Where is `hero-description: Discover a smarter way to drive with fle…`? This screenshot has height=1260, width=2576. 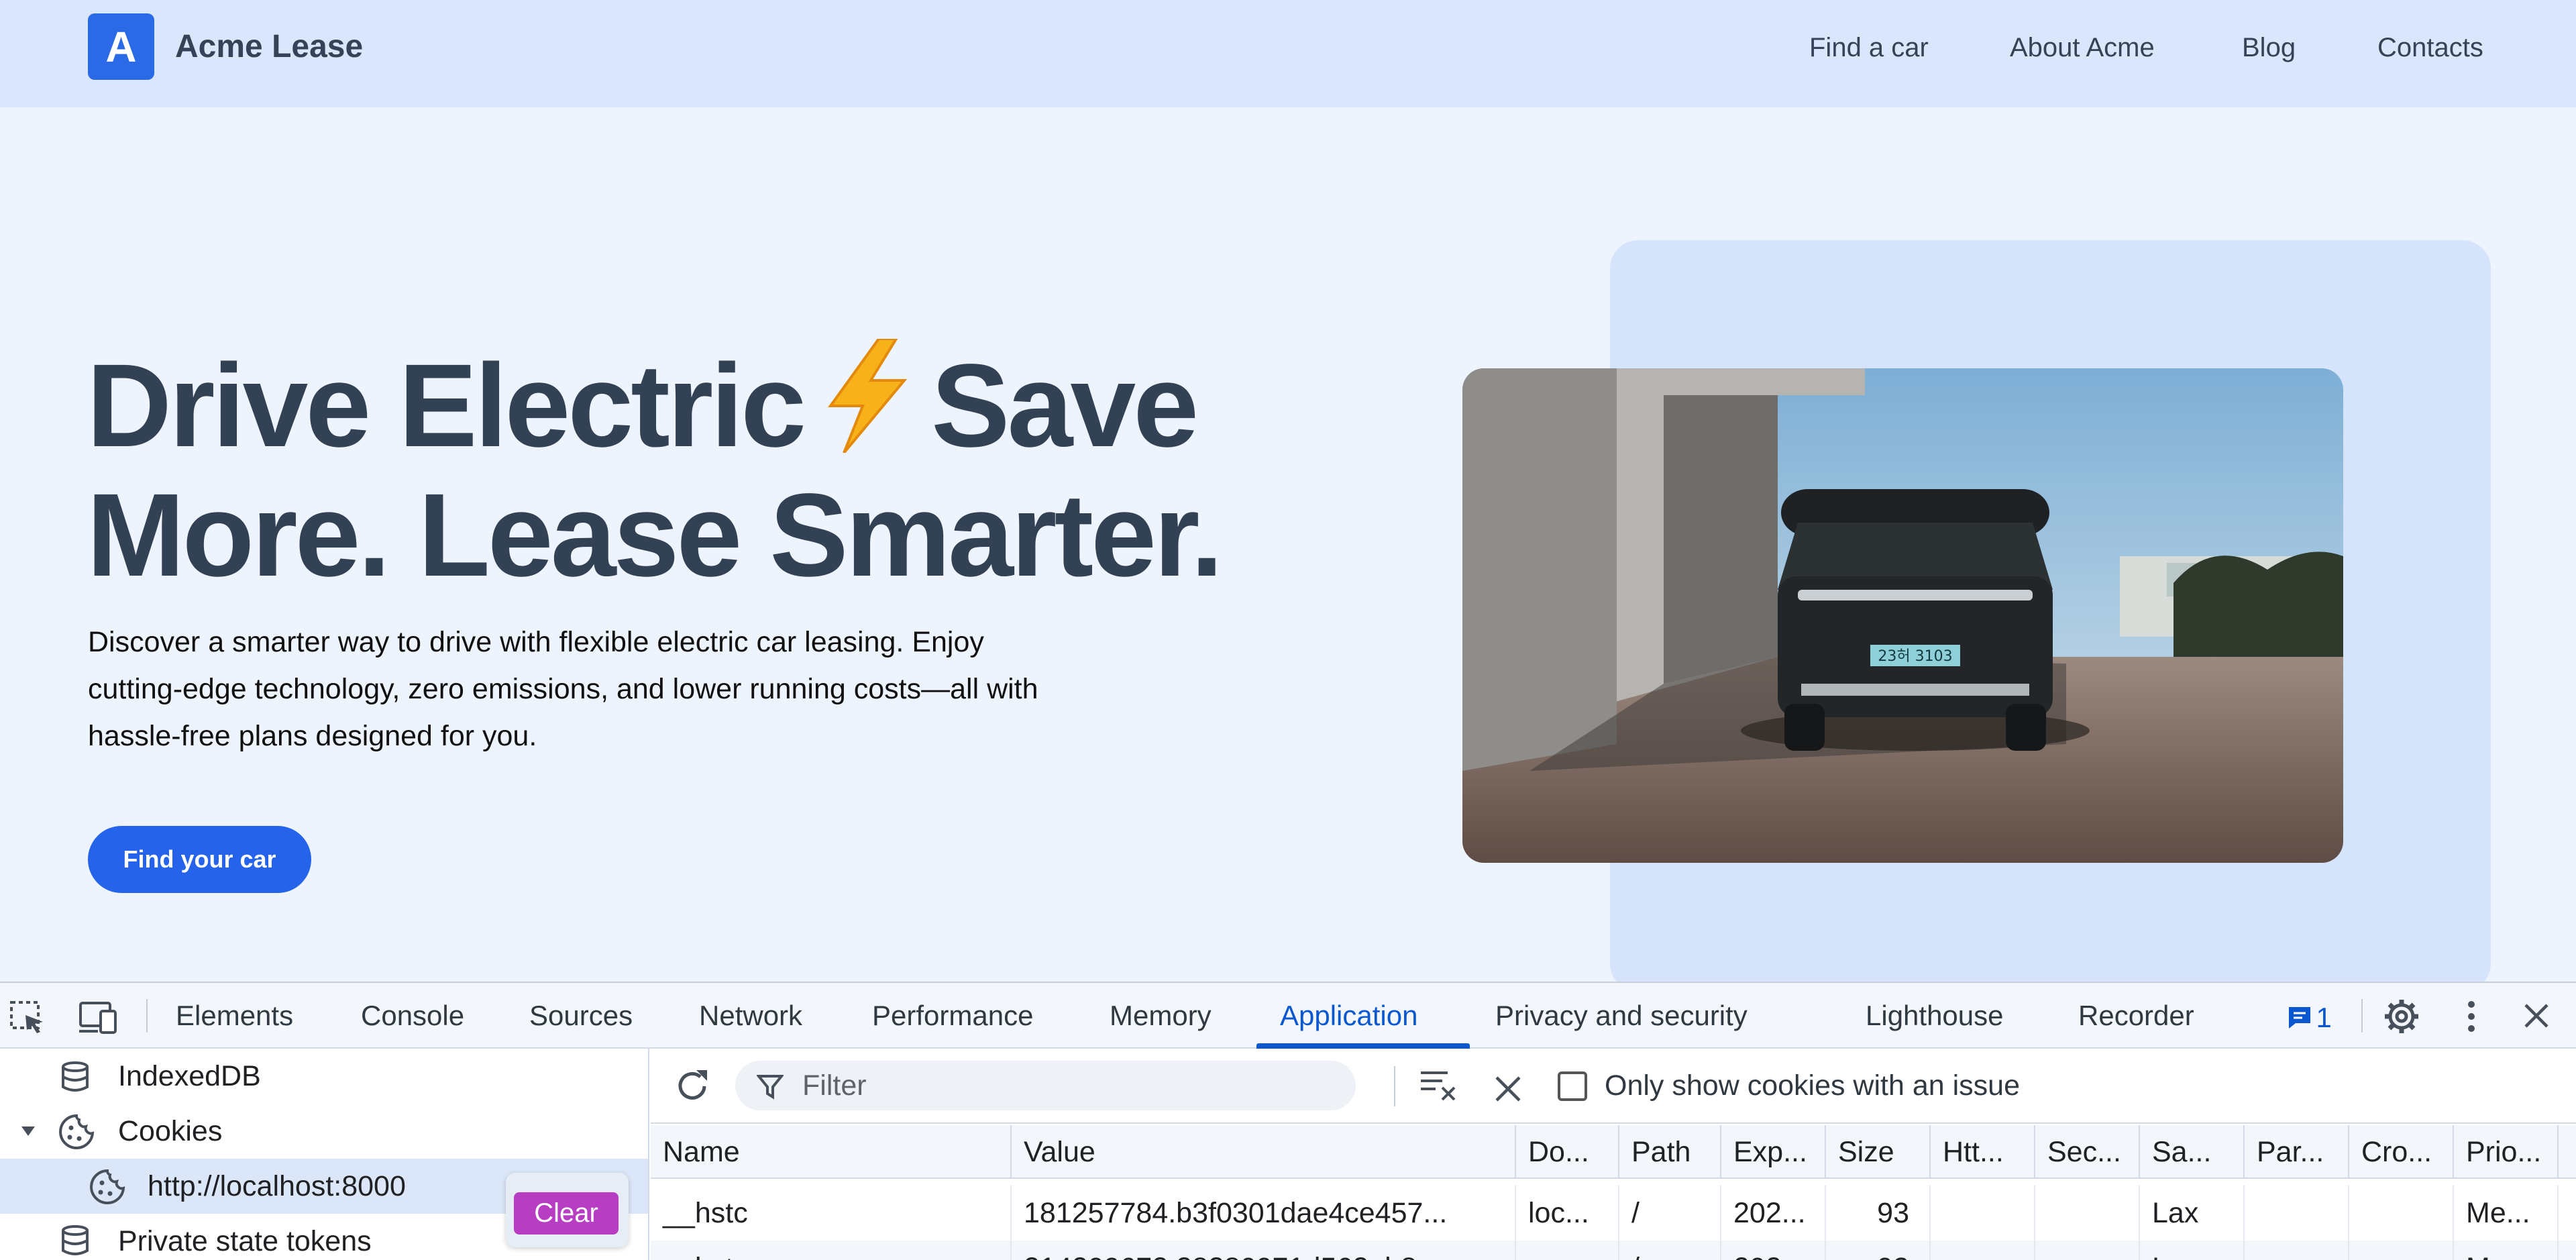 hero-description: Discover a smarter way to drive with fle… is located at coordinates (563, 689).